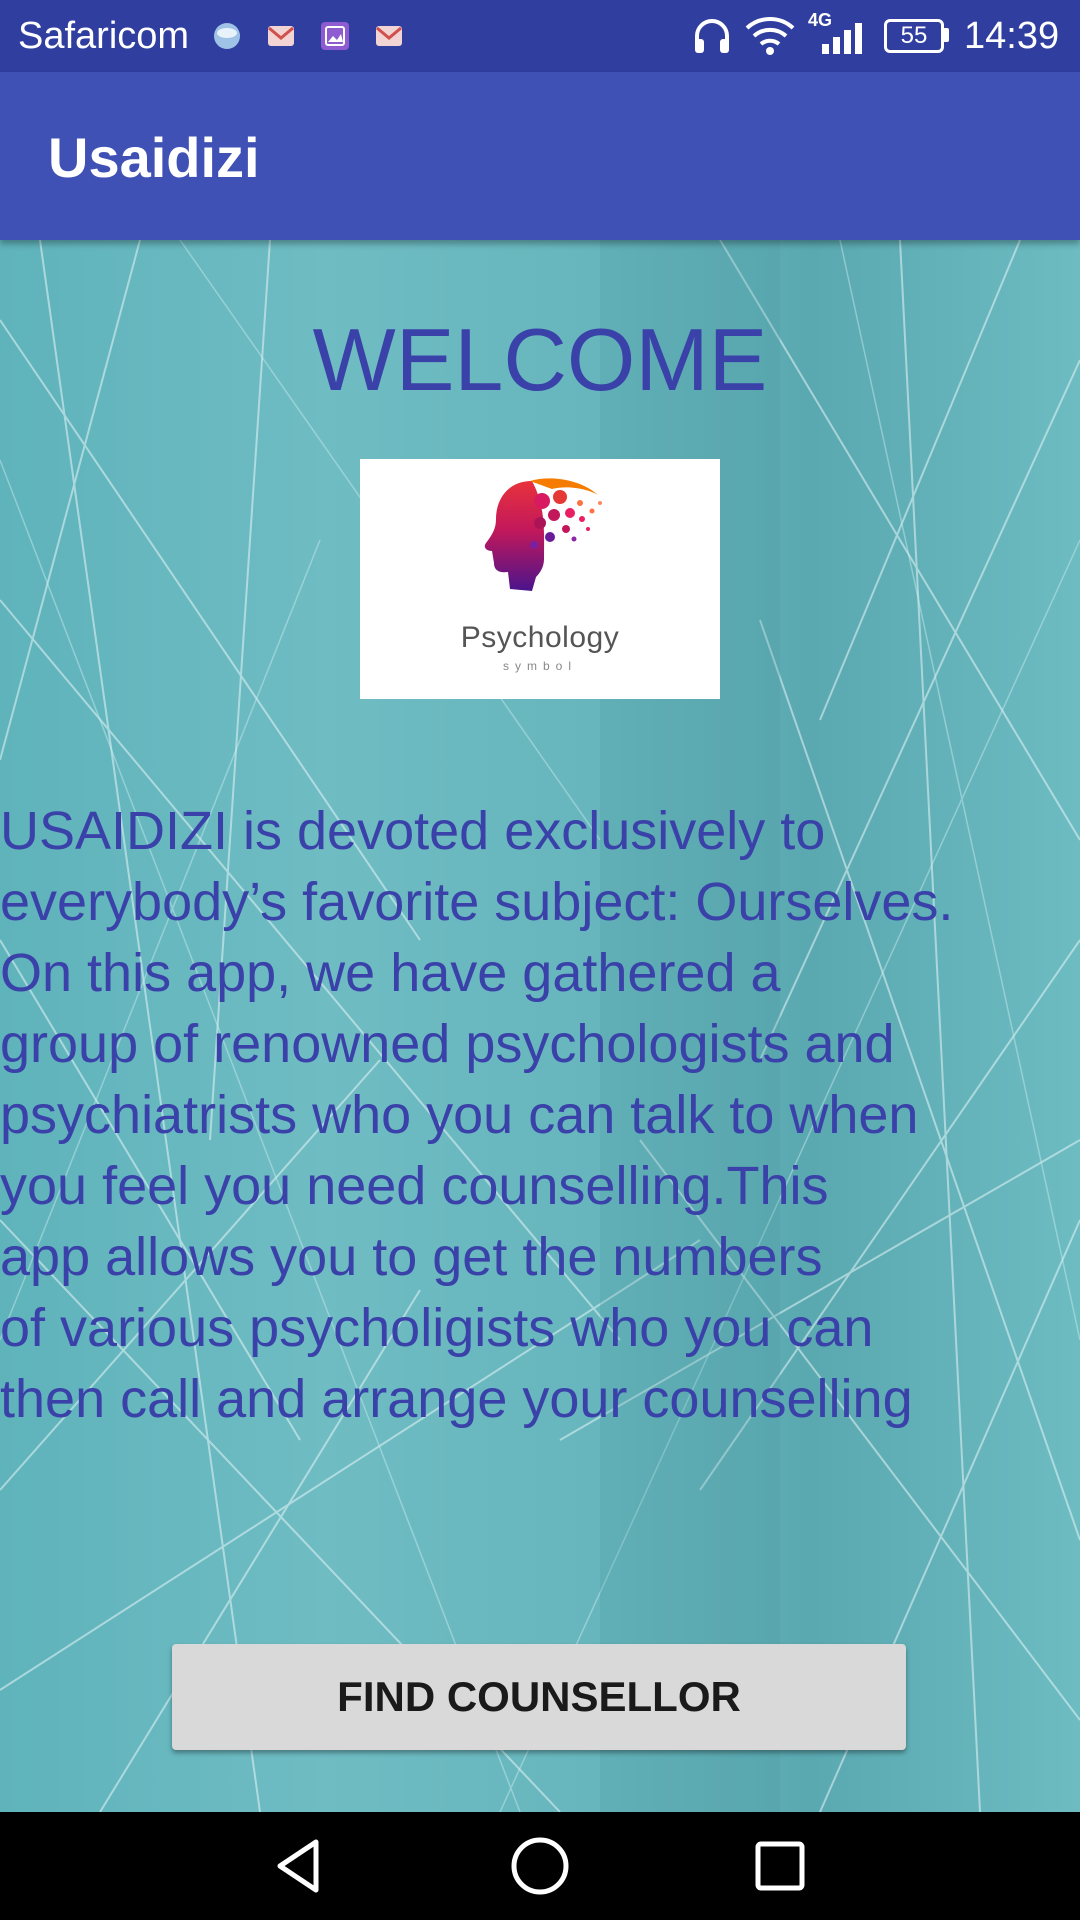 The height and width of the screenshot is (1920, 1080). I want to click on find-counsellor-button: FIND COUNSELLOR, so click(539, 1697).